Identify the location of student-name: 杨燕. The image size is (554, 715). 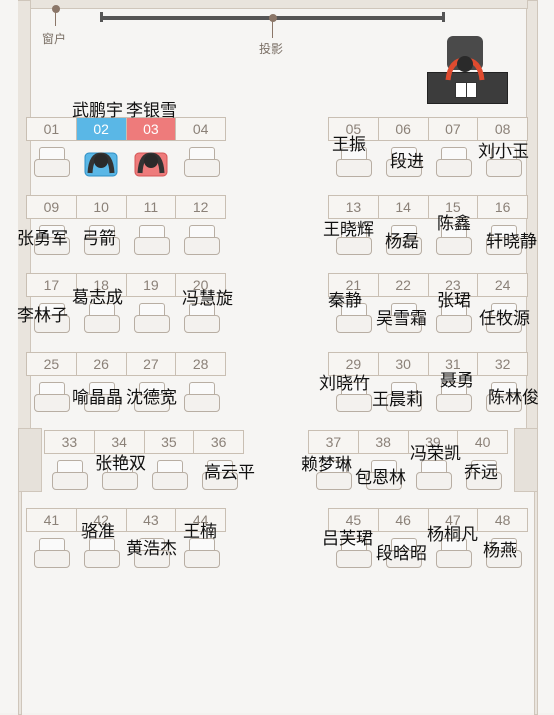
(500, 551).